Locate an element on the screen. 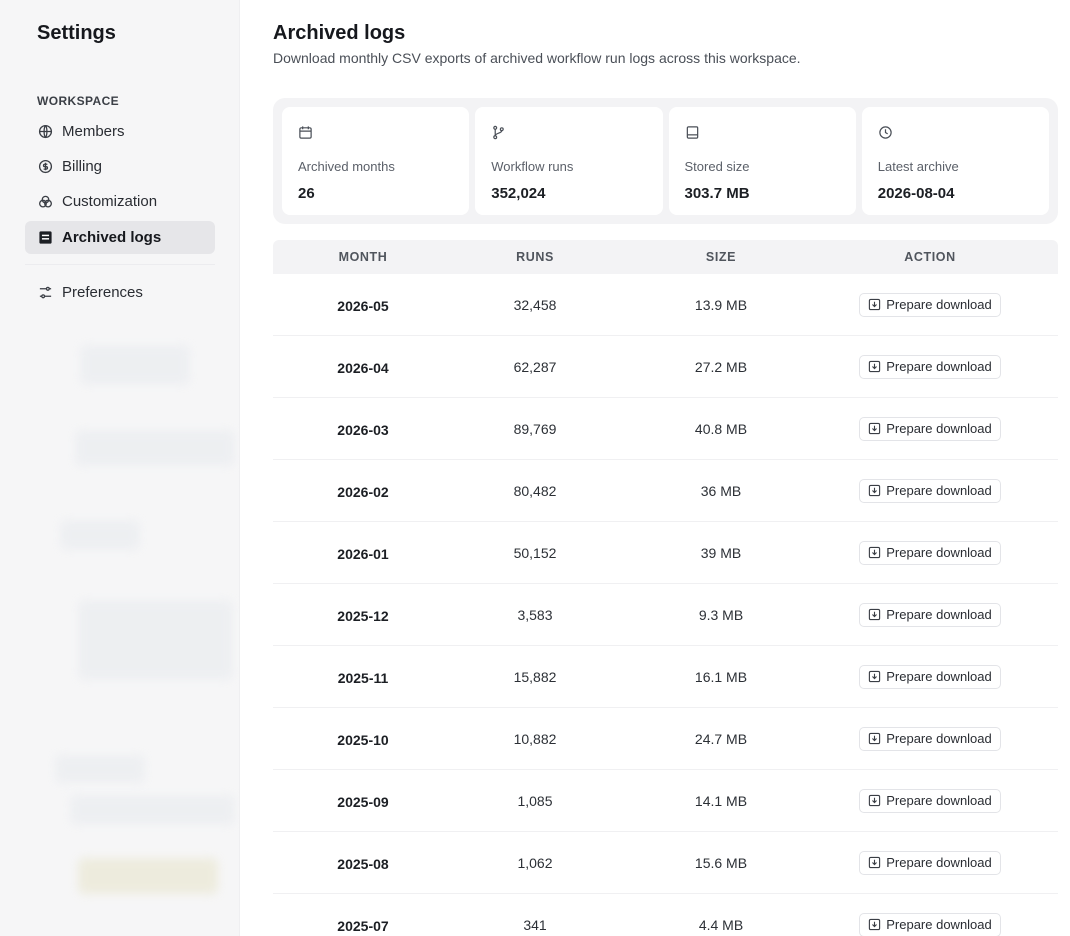  sidebar-item-billing: Billing is located at coordinates (120, 166).